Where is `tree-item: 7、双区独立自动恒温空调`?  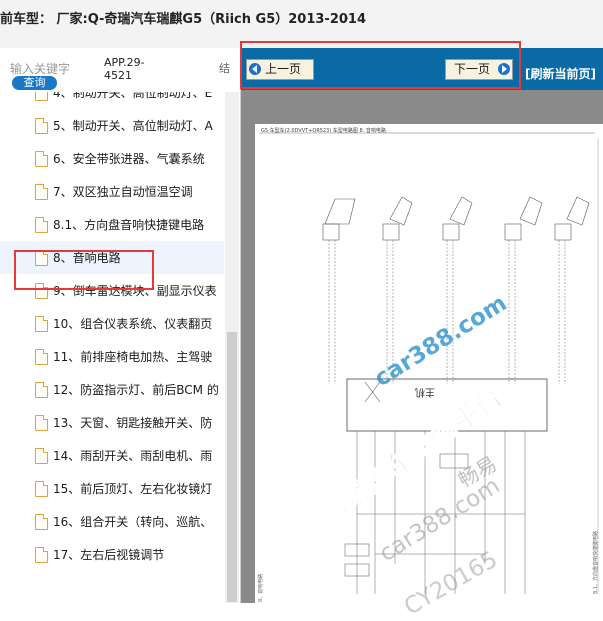
tree-item: 7、双区独立自动恒温空调 is located at coordinates (112, 191).